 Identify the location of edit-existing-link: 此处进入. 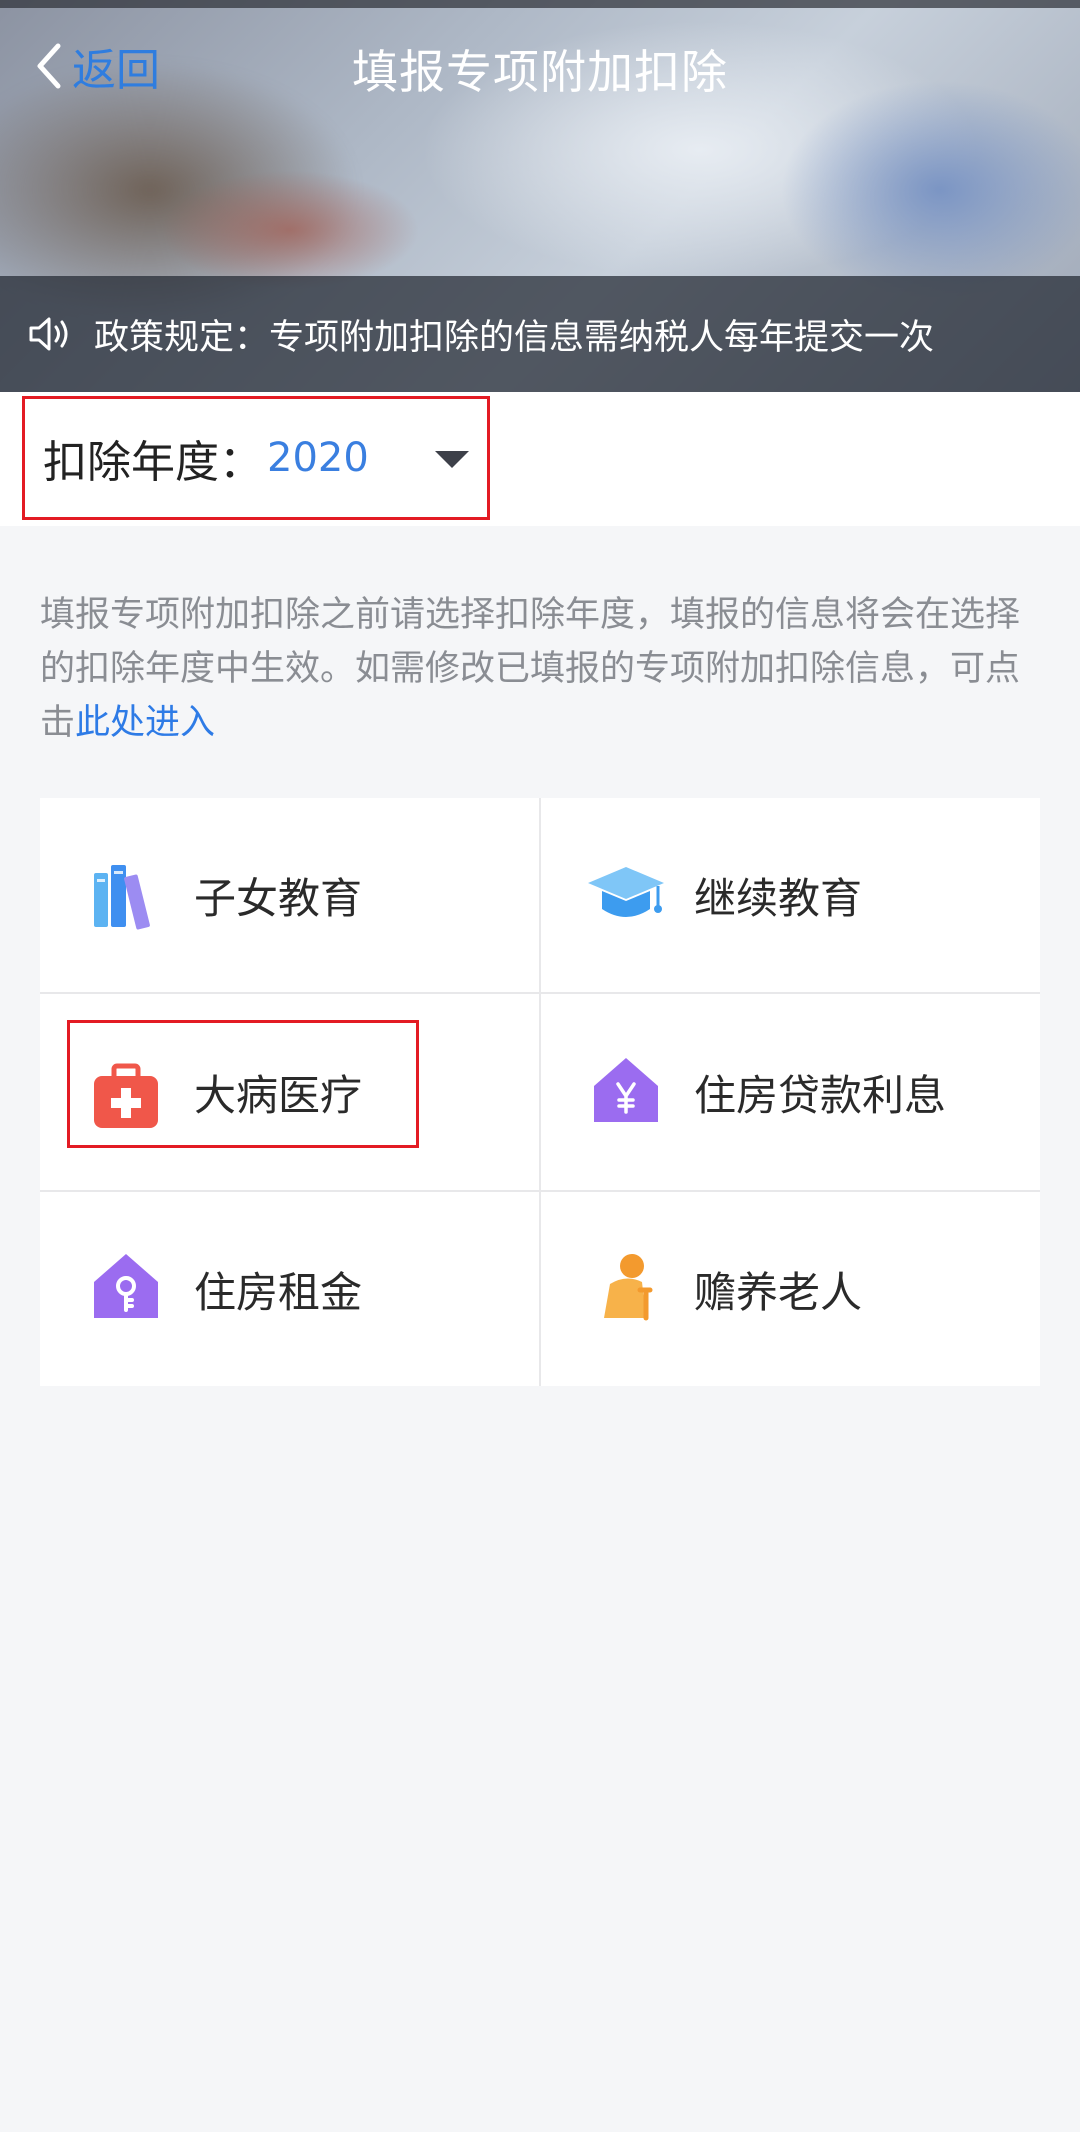
(145, 723).